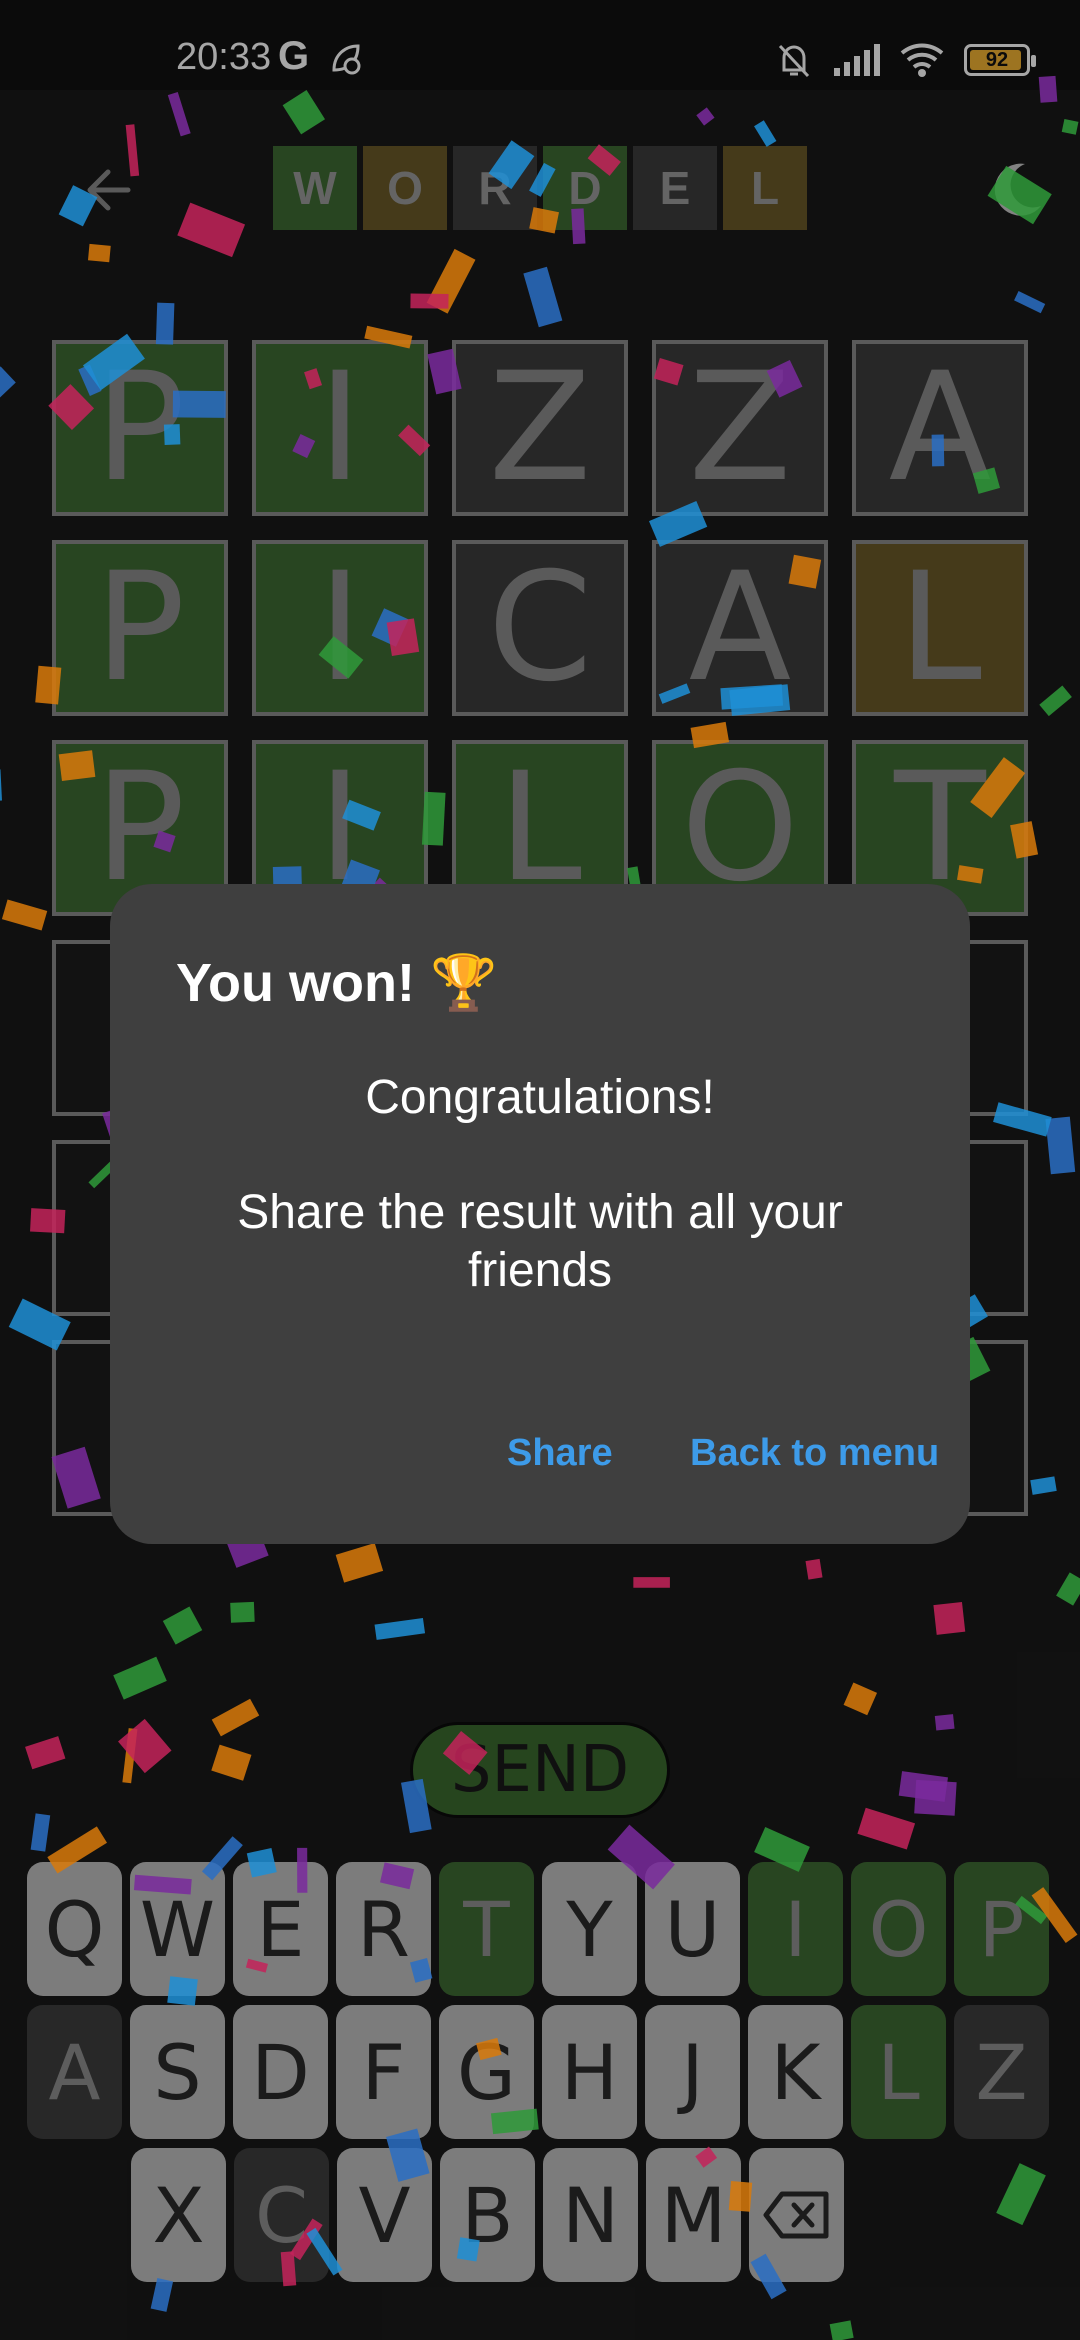 Image resolution: width=1080 pixels, height=2340 pixels. Describe the element at coordinates (560, 1453) in the screenshot. I see `share-button: Share` at that location.